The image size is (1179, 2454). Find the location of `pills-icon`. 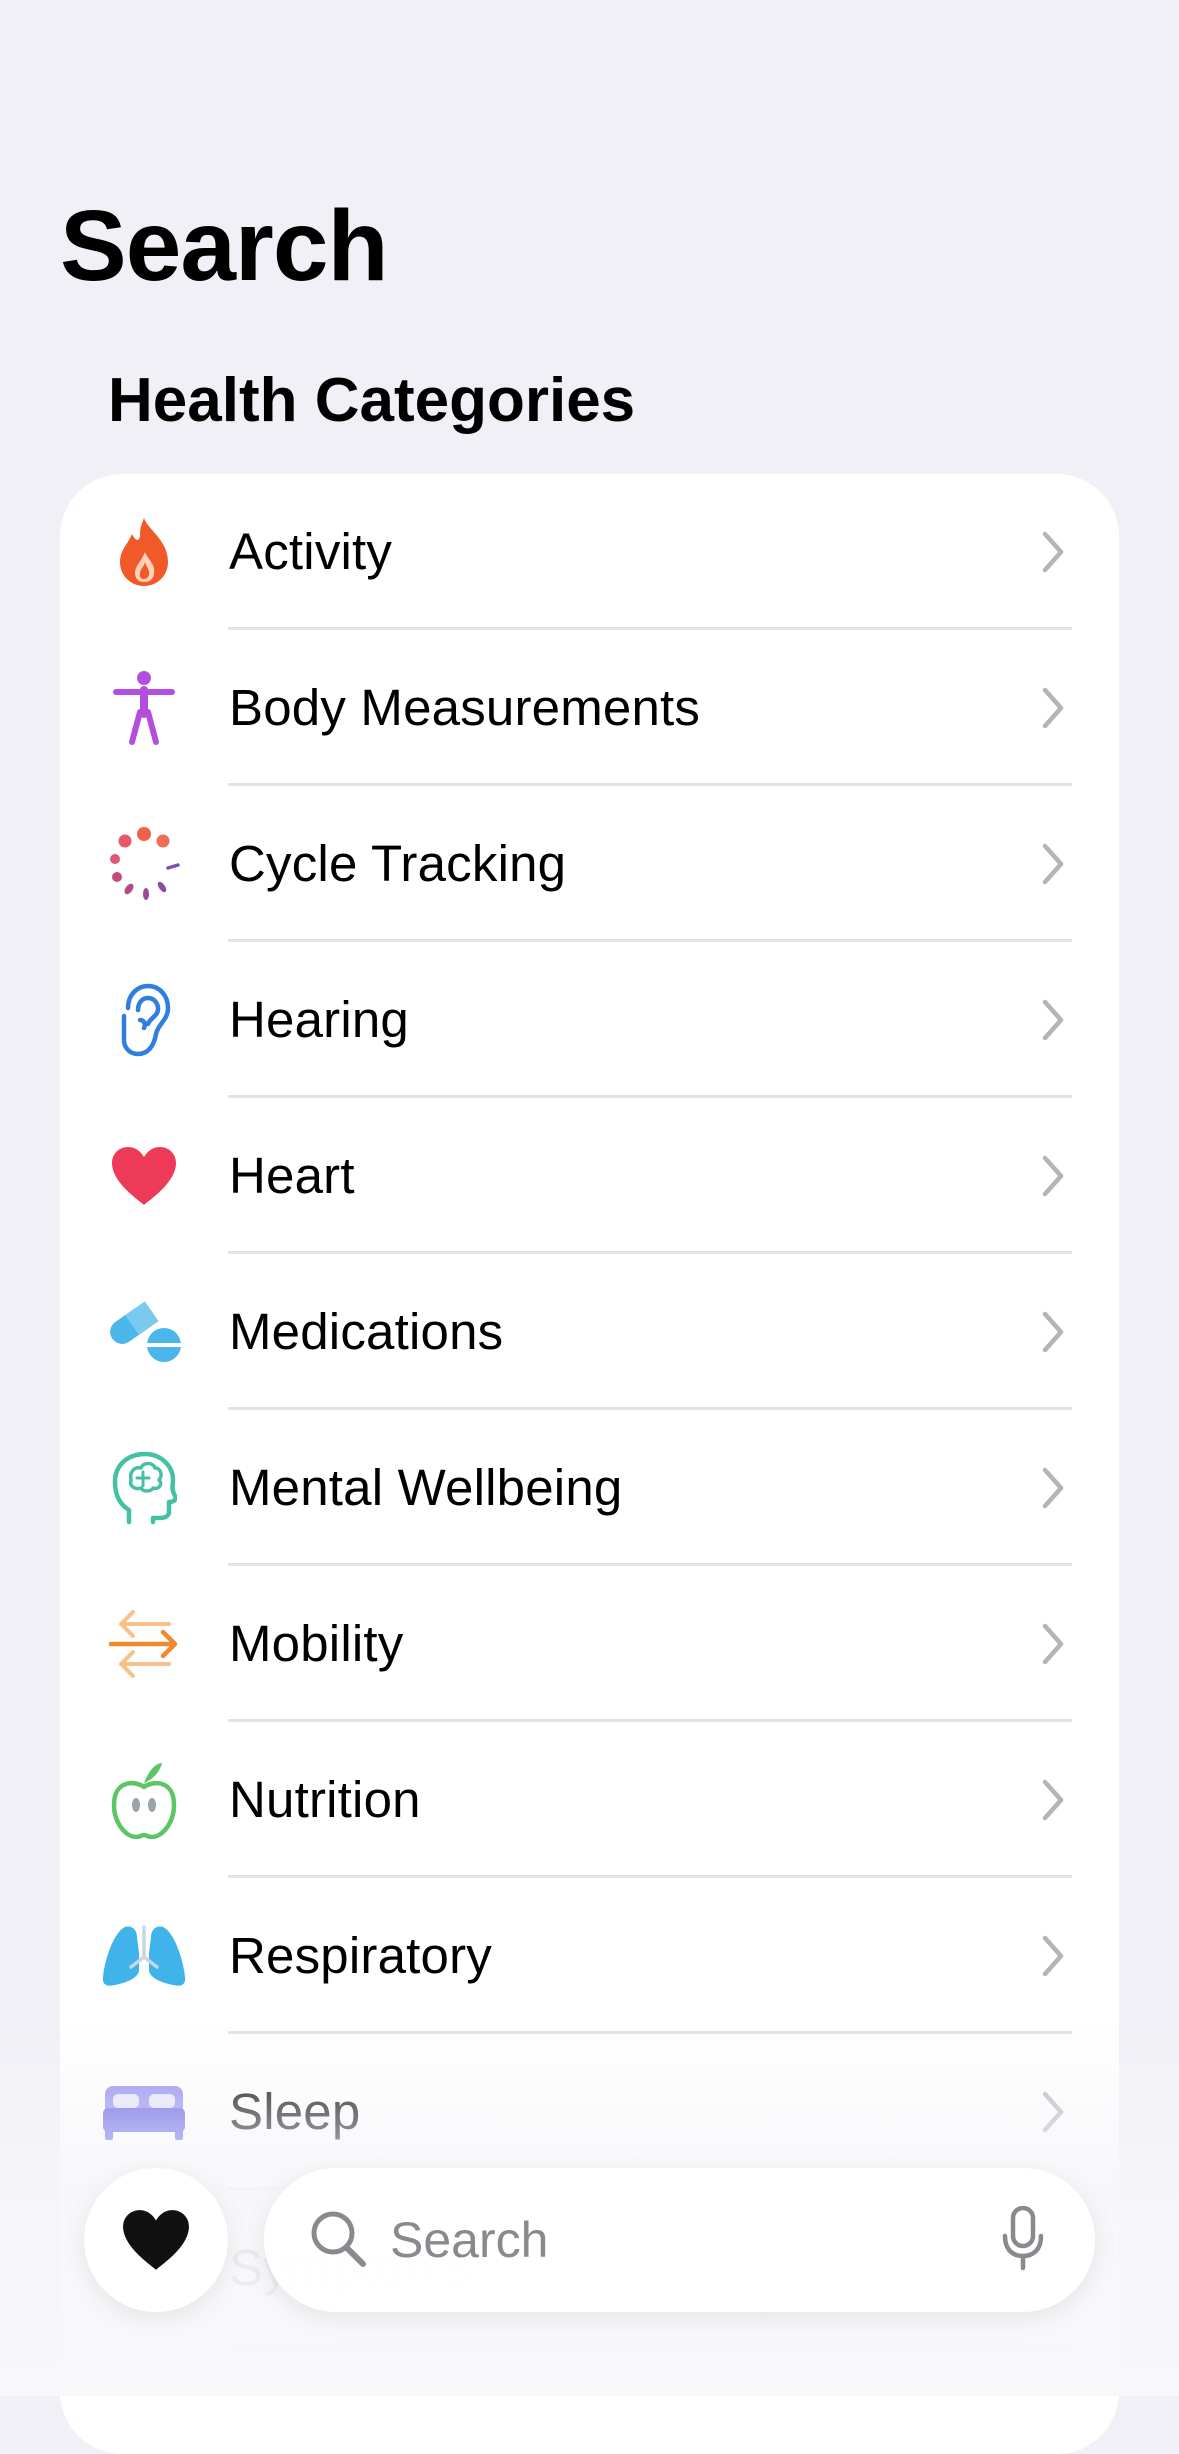

pills-icon is located at coordinates (144, 1332).